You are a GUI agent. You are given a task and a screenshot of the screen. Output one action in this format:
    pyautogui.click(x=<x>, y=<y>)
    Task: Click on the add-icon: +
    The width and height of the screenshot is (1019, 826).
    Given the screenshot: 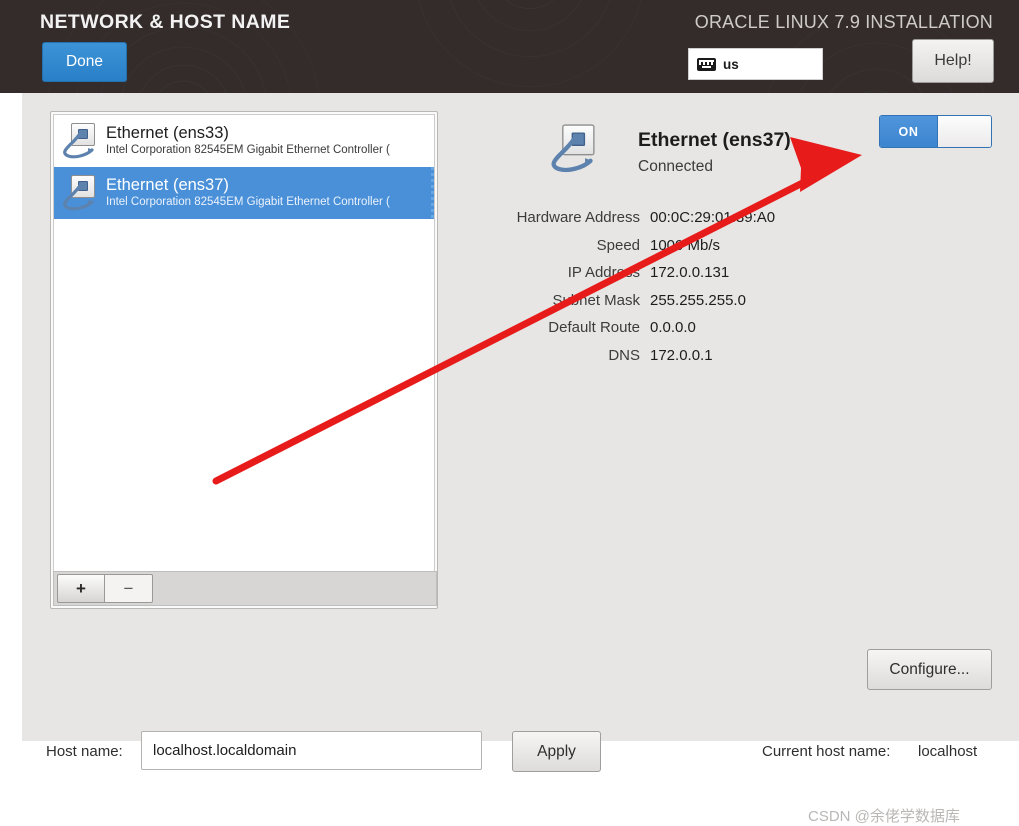 What is the action you would take?
    pyautogui.click(x=81, y=588)
    